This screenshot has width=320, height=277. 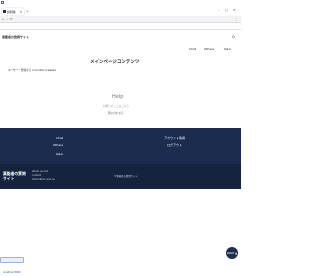 I want to click on footer-link-logout: ログアウト, so click(x=174, y=145).